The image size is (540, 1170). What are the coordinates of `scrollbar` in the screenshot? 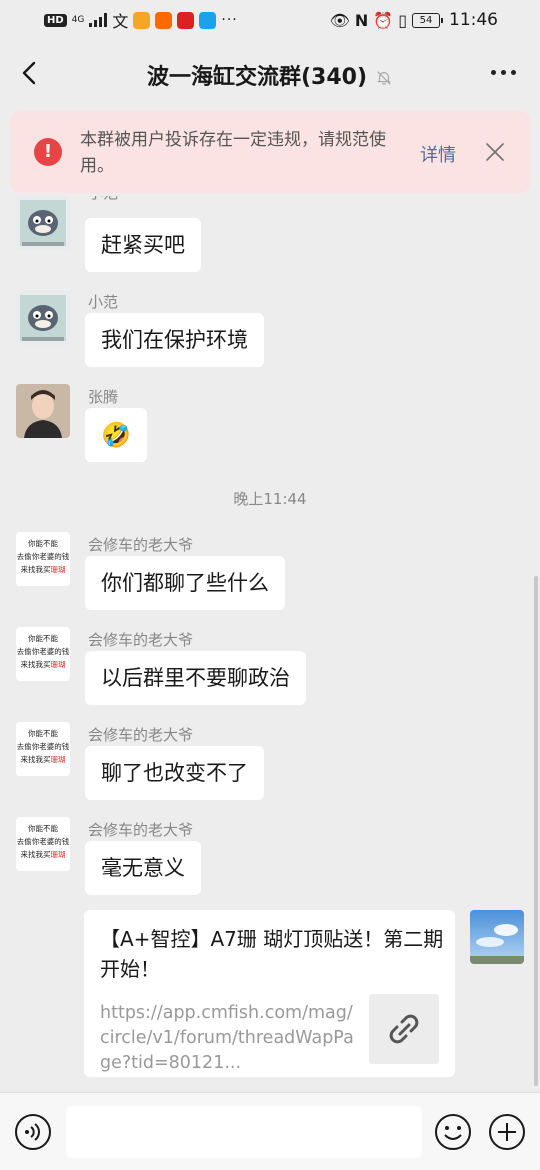 It's located at (536, 831).